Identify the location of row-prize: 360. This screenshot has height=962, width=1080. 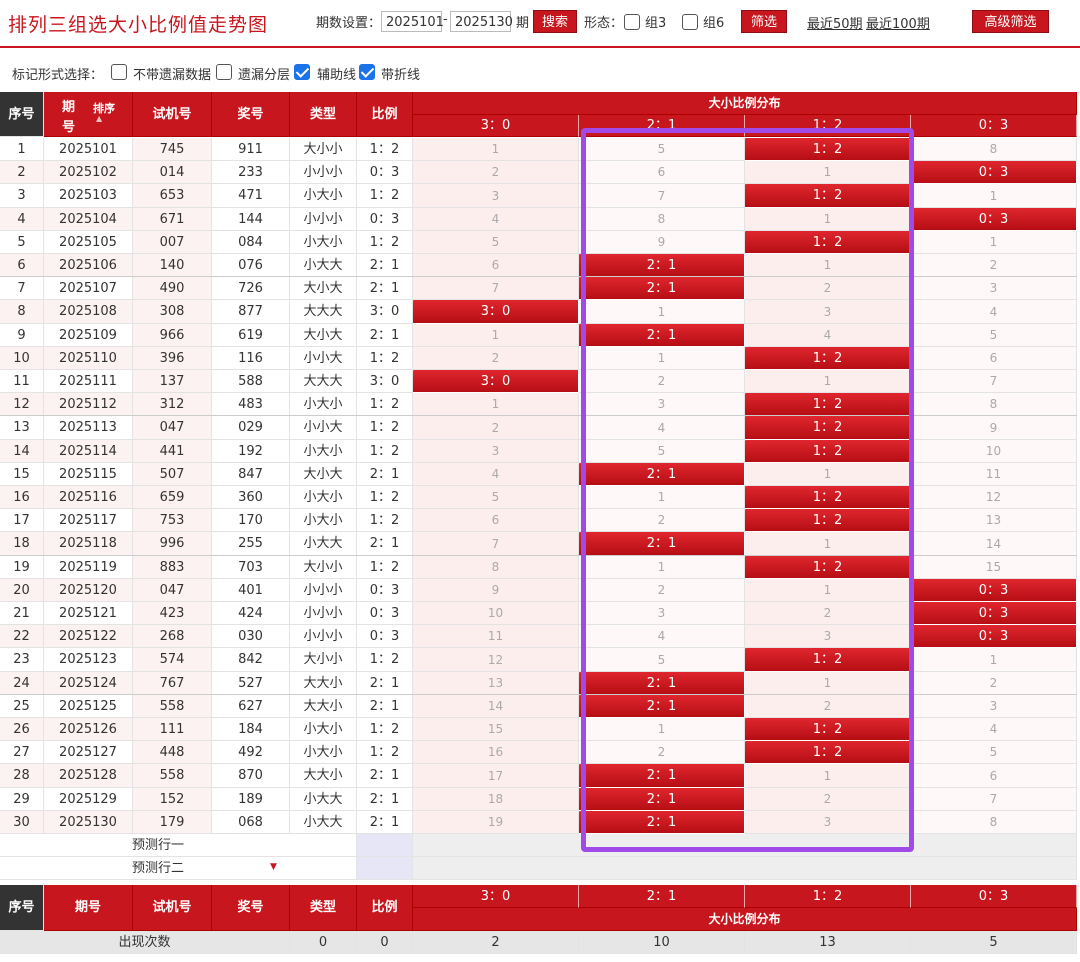
(251, 497).